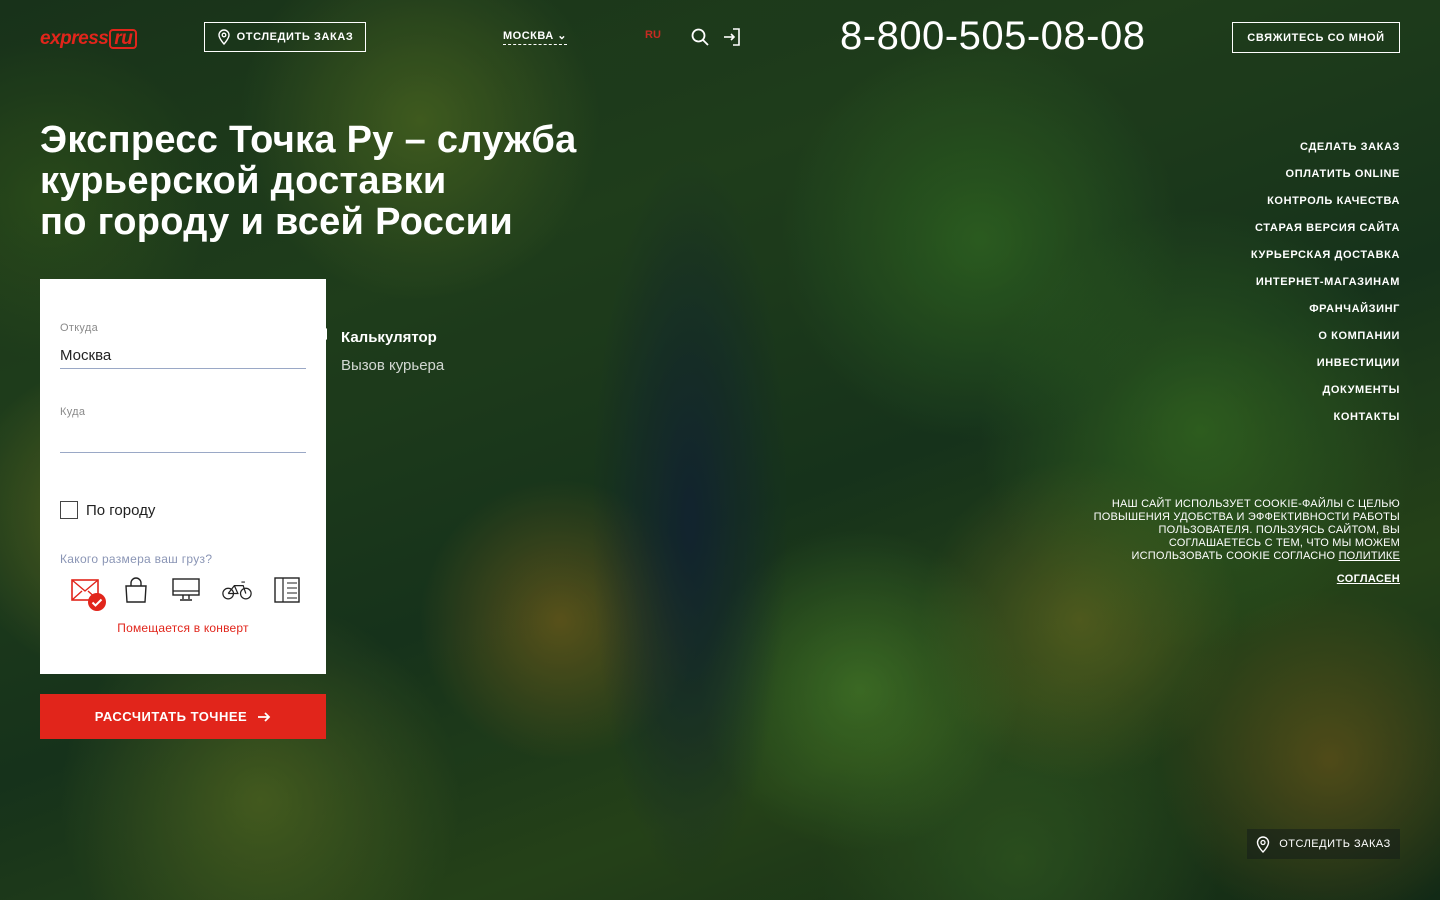  I want to click on selected-check-icon, so click(97, 602).